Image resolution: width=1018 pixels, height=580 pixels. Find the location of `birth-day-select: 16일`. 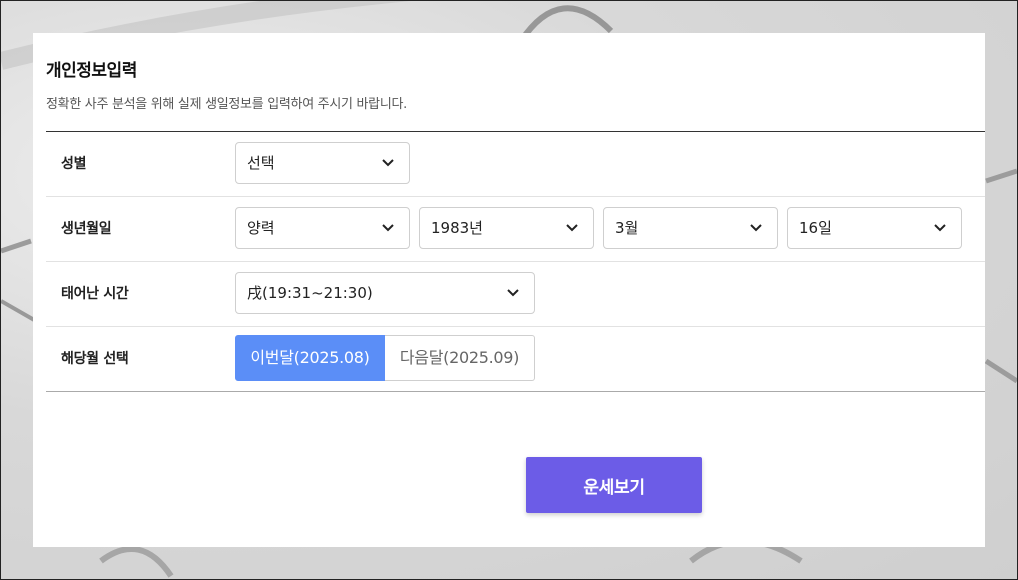

birth-day-select: 16일 is located at coordinates (874, 228).